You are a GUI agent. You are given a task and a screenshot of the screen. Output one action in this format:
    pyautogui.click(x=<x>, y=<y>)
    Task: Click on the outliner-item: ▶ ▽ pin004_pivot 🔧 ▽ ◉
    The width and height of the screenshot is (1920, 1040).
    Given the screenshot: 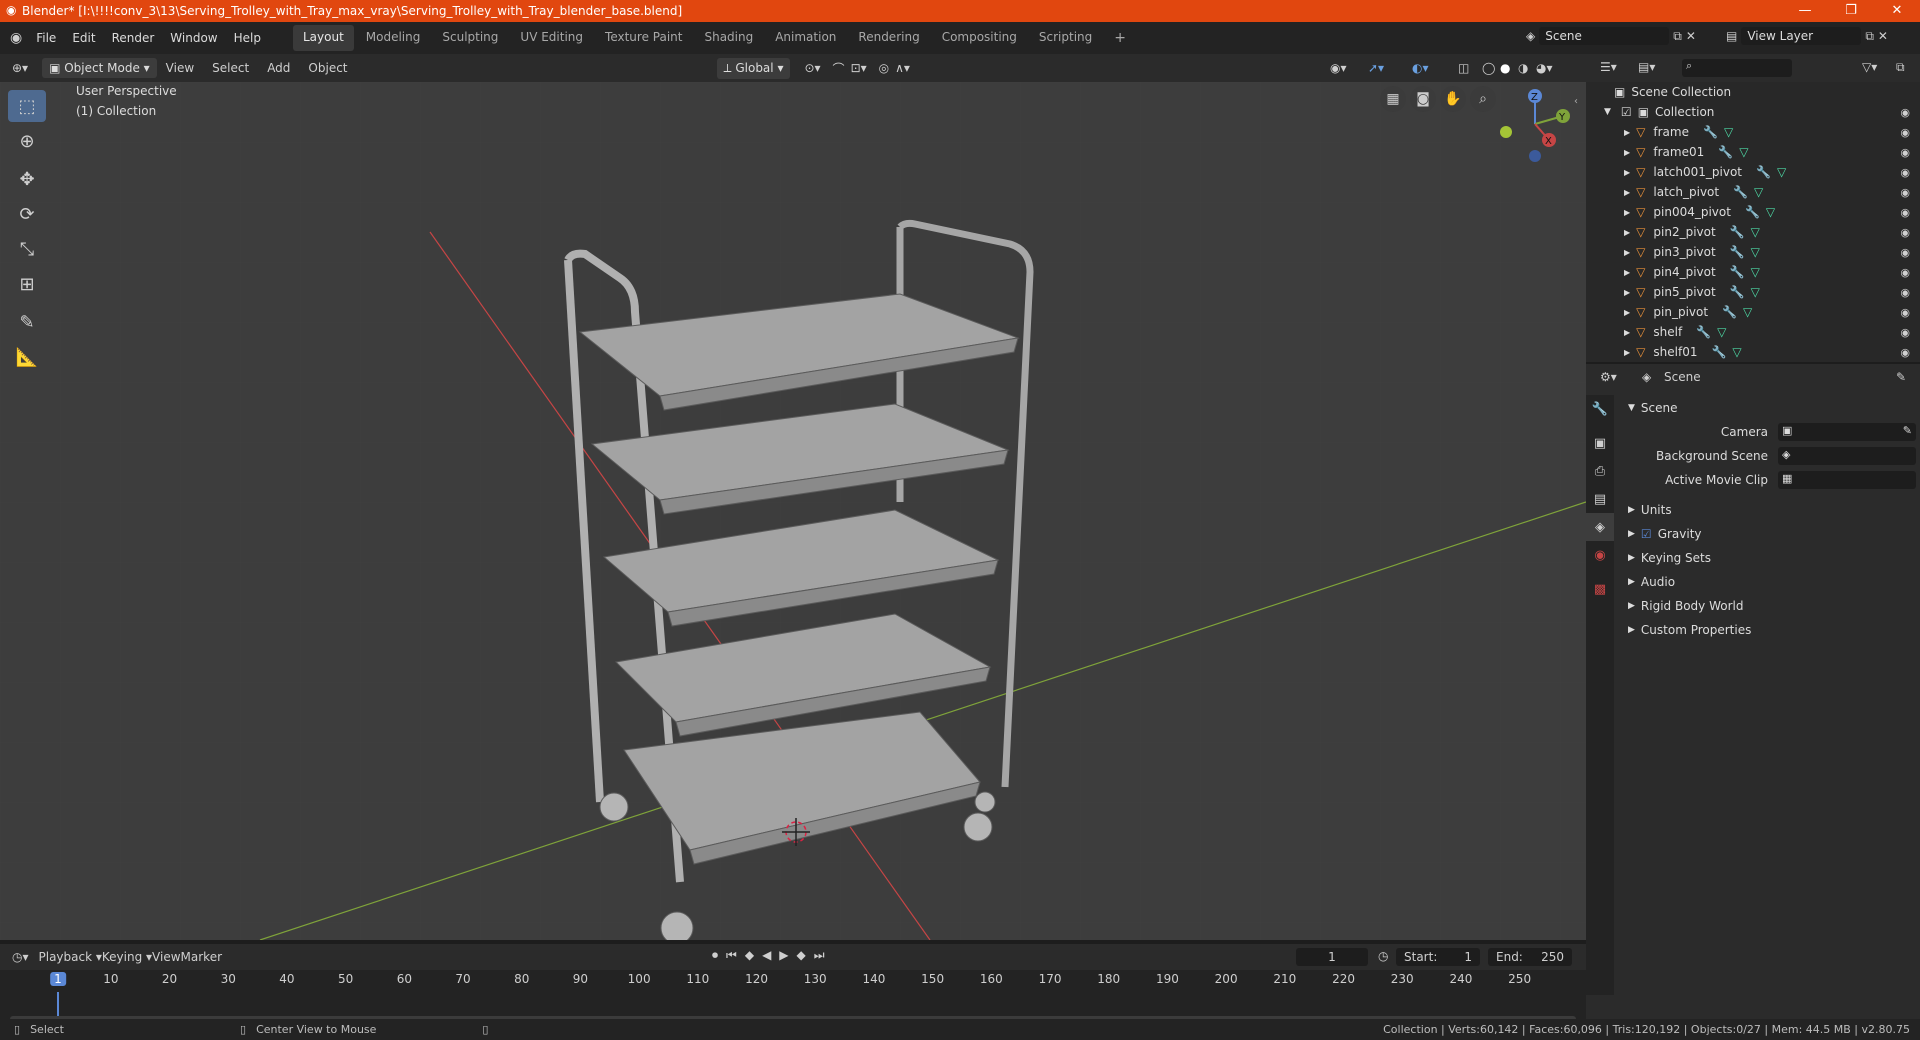 What is the action you would take?
    pyautogui.click(x=1753, y=212)
    